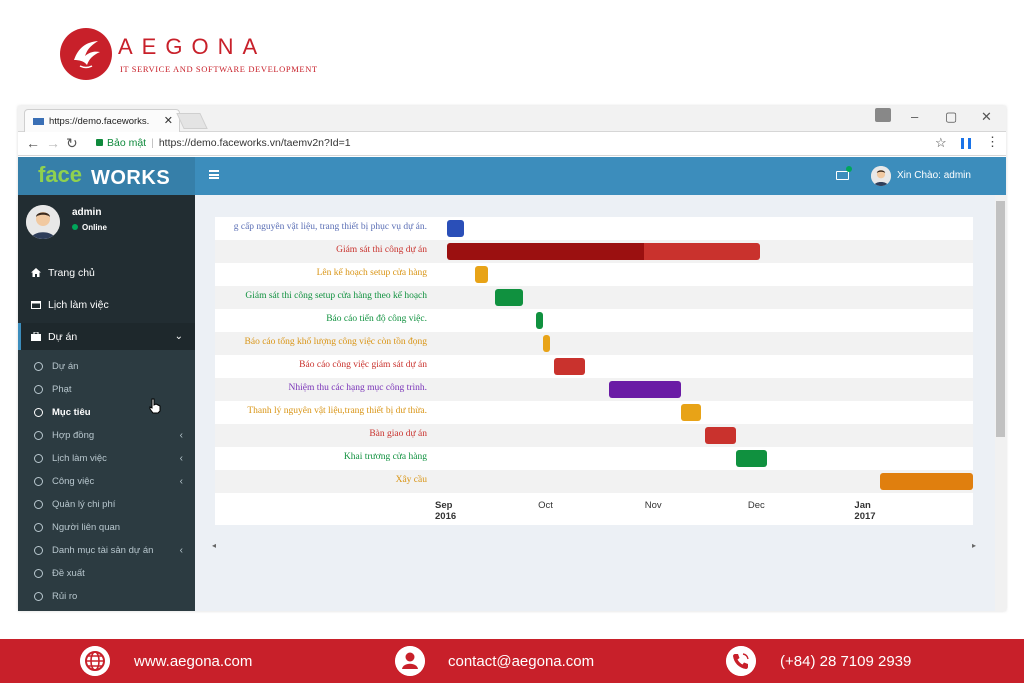  What do you see at coordinates (84, 504) in the screenshot?
I see `submenu-item-label: Quản lý chi phí` at bounding box center [84, 504].